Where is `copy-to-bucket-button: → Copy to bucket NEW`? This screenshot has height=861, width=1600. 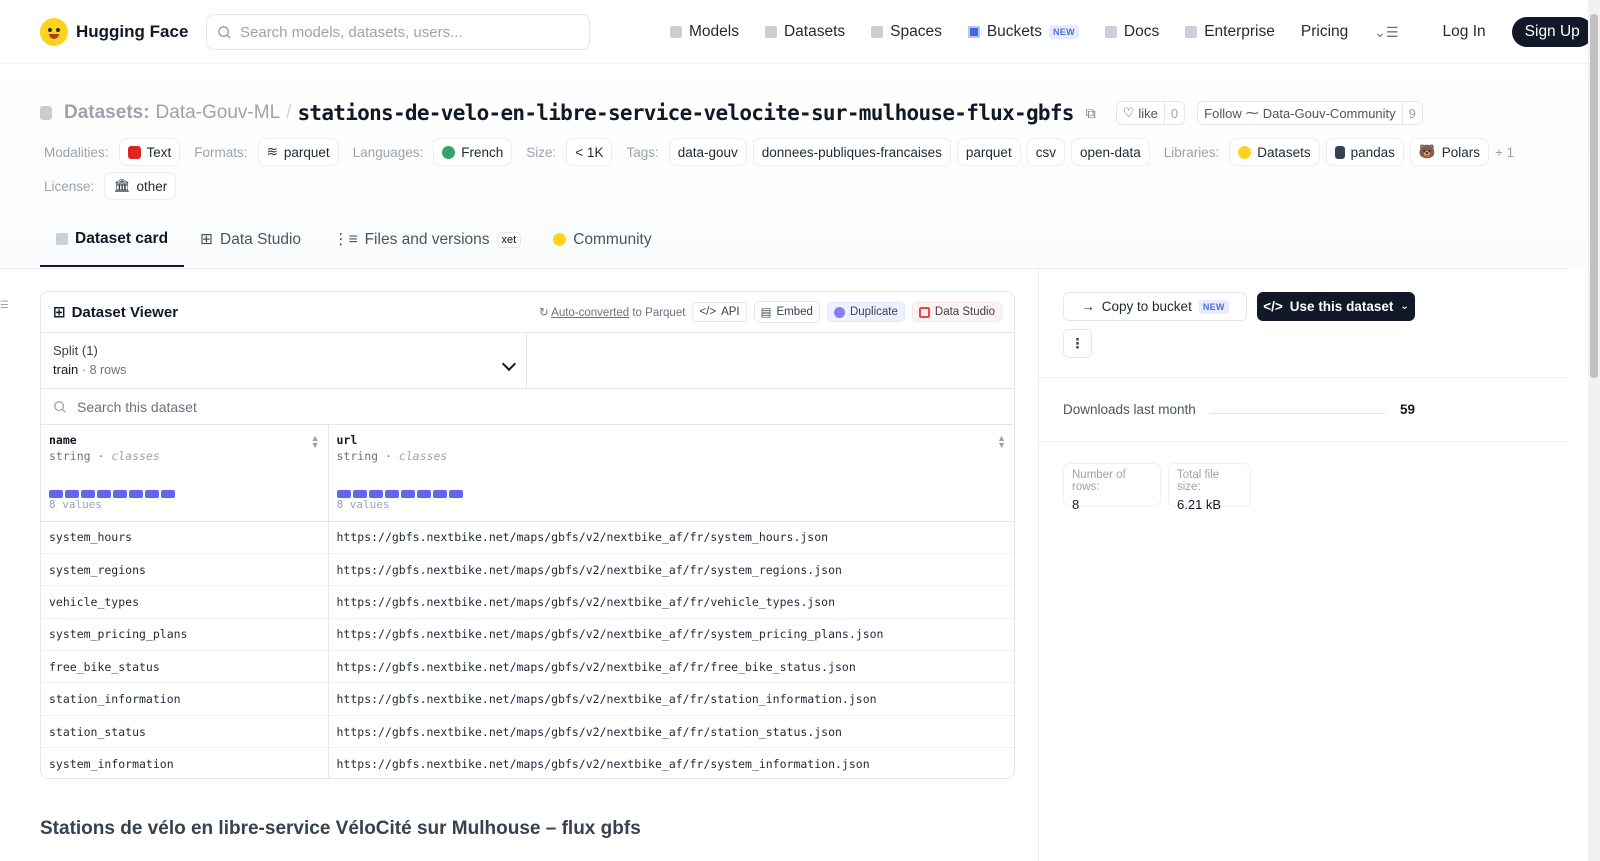 copy-to-bucket-button: → Copy to bucket NEW is located at coordinates (1155, 306).